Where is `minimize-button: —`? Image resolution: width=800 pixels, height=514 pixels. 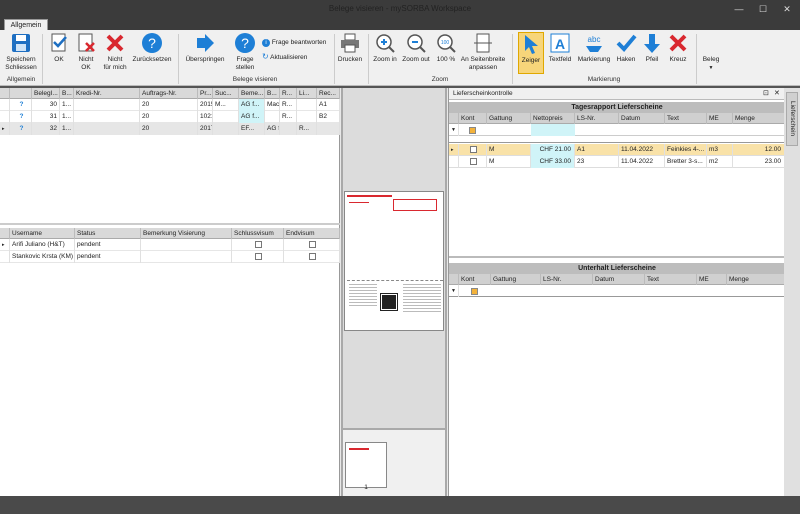 minimize-button: — is located at coordinates (739, 9).